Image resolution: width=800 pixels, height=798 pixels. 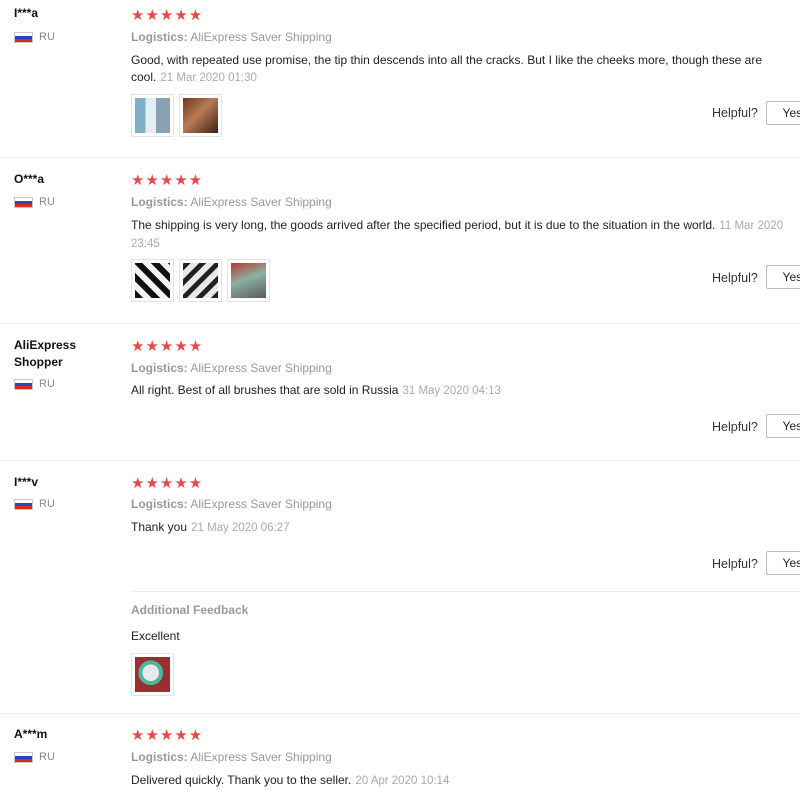 What do you see at coordinates (26, 482) in the screenshot?
I see `reviewer-name: I***v` at bounding box center [26, 482].